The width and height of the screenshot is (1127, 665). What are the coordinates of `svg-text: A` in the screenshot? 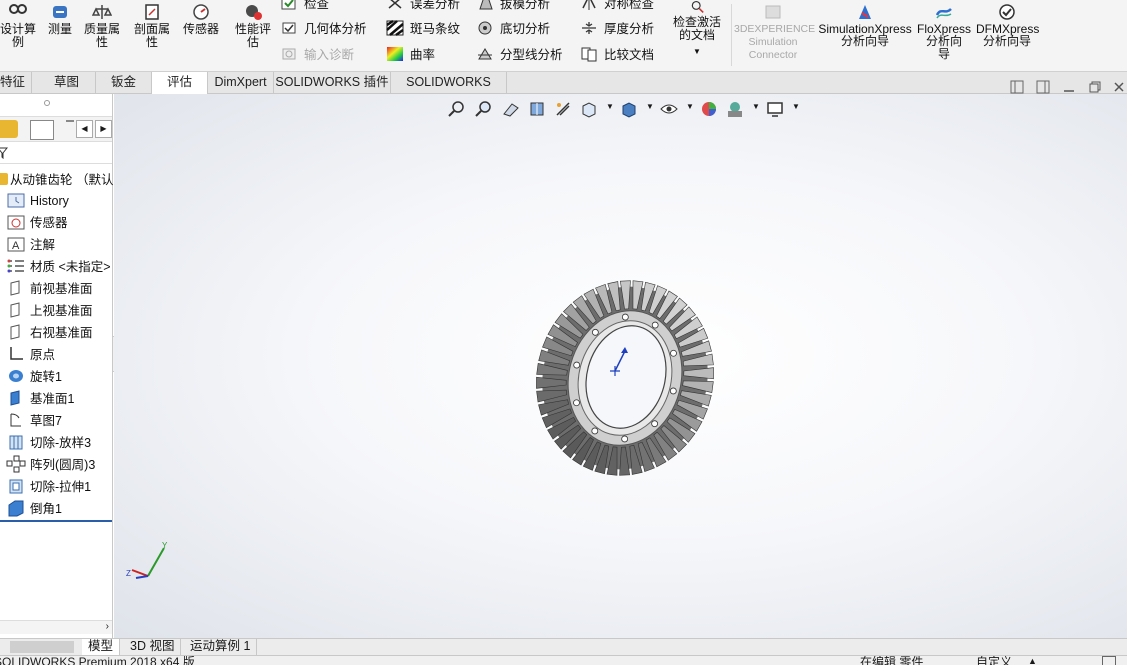 It's located at (16, 246).